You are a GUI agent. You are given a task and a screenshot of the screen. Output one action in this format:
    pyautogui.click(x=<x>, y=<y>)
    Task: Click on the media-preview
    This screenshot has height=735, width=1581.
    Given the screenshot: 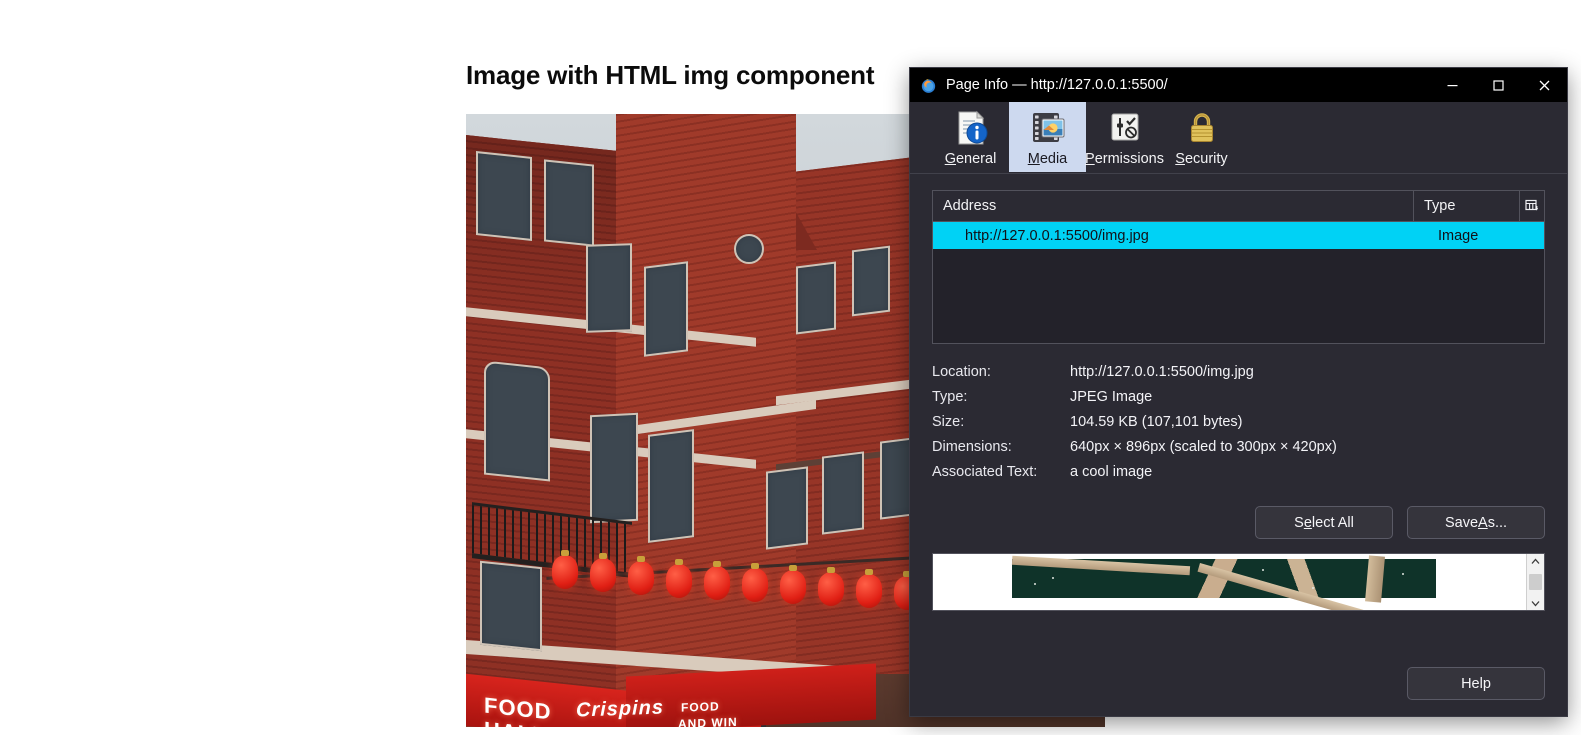 What is the action you would take?
    pyautogui.click(x=1238, y=582)
    